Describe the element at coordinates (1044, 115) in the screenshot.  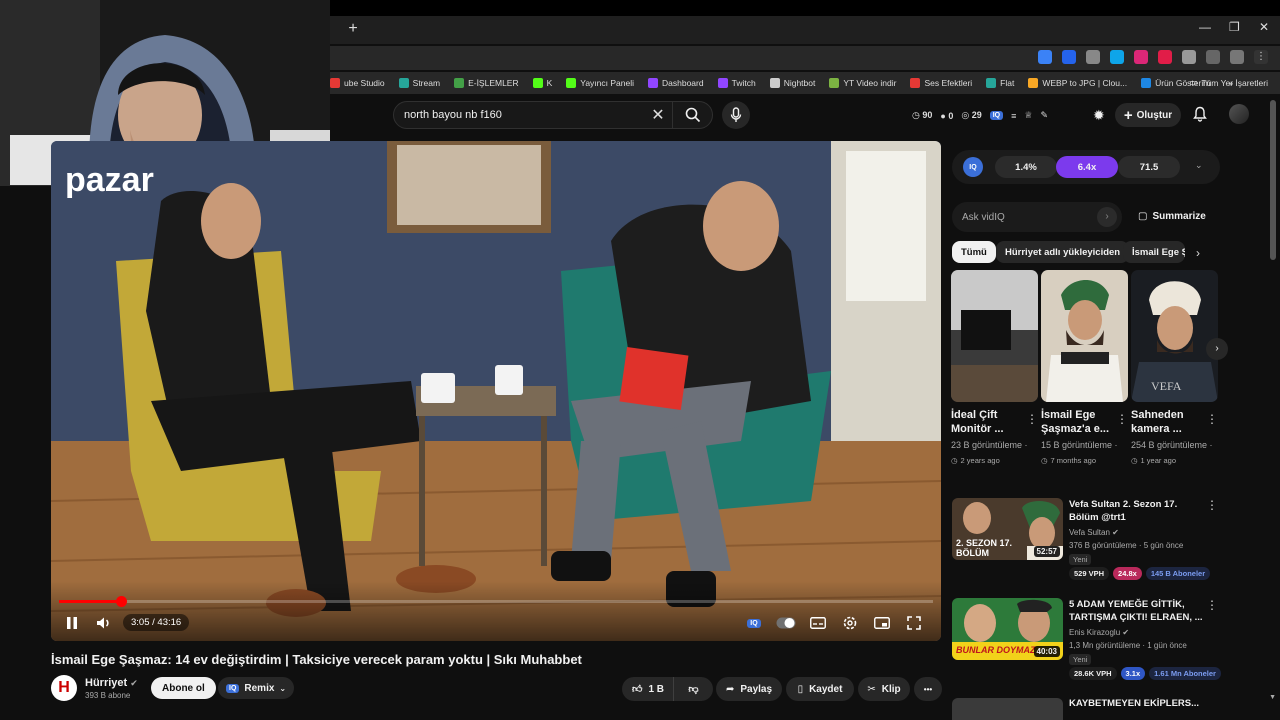
I see `edit-icon: ✎` at that location.